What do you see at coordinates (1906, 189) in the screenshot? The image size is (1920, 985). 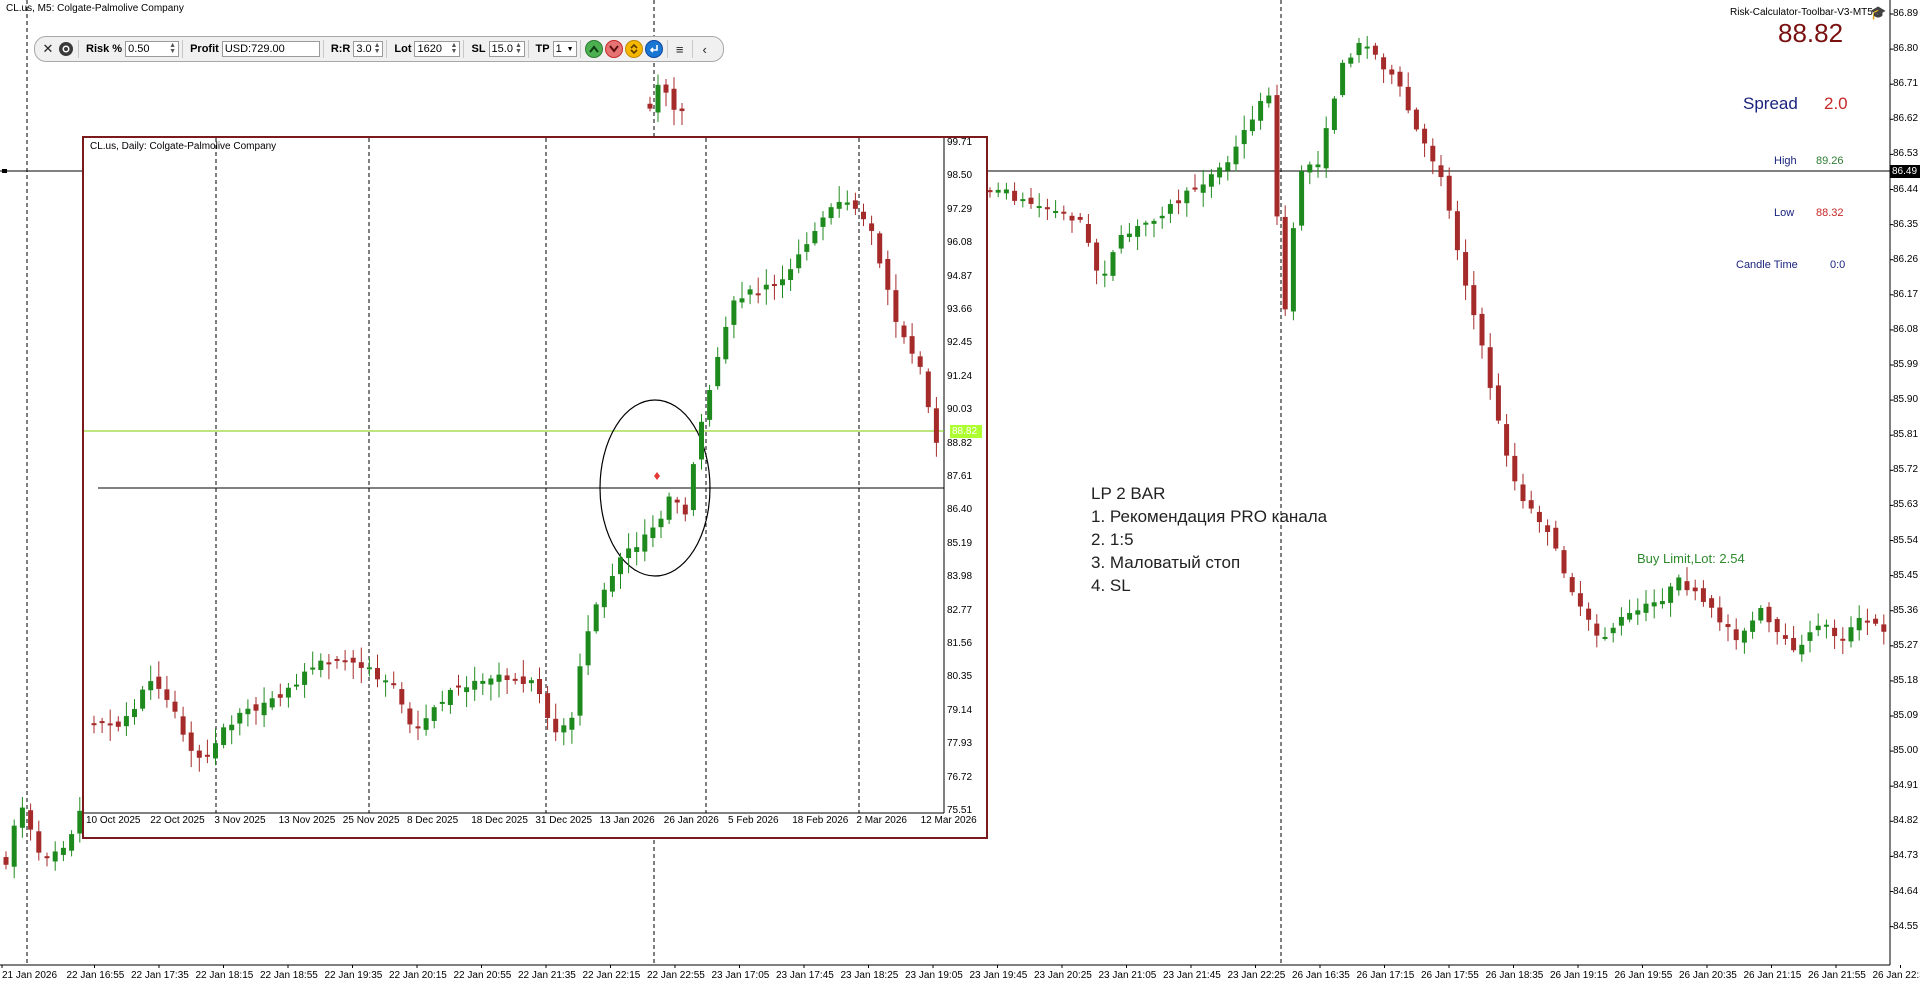 I see `price-tick-label: 86.44` at bounding box center [1906, 189].